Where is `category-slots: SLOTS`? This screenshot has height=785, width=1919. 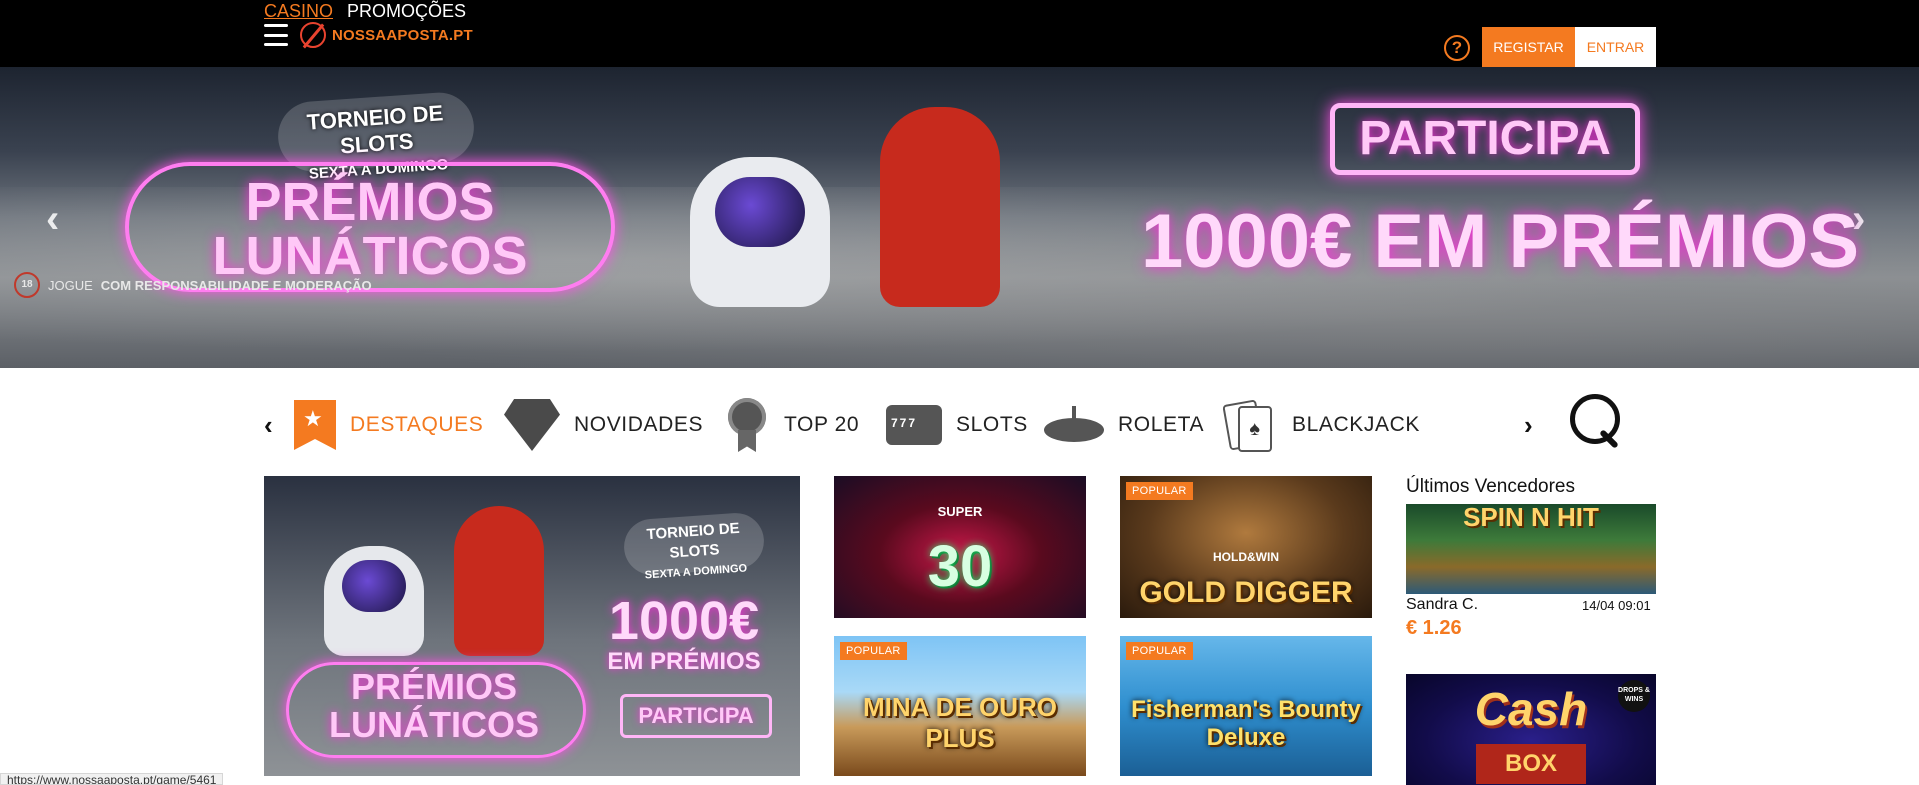
category-slots: SLOTS is located at coordinates (957, 425).